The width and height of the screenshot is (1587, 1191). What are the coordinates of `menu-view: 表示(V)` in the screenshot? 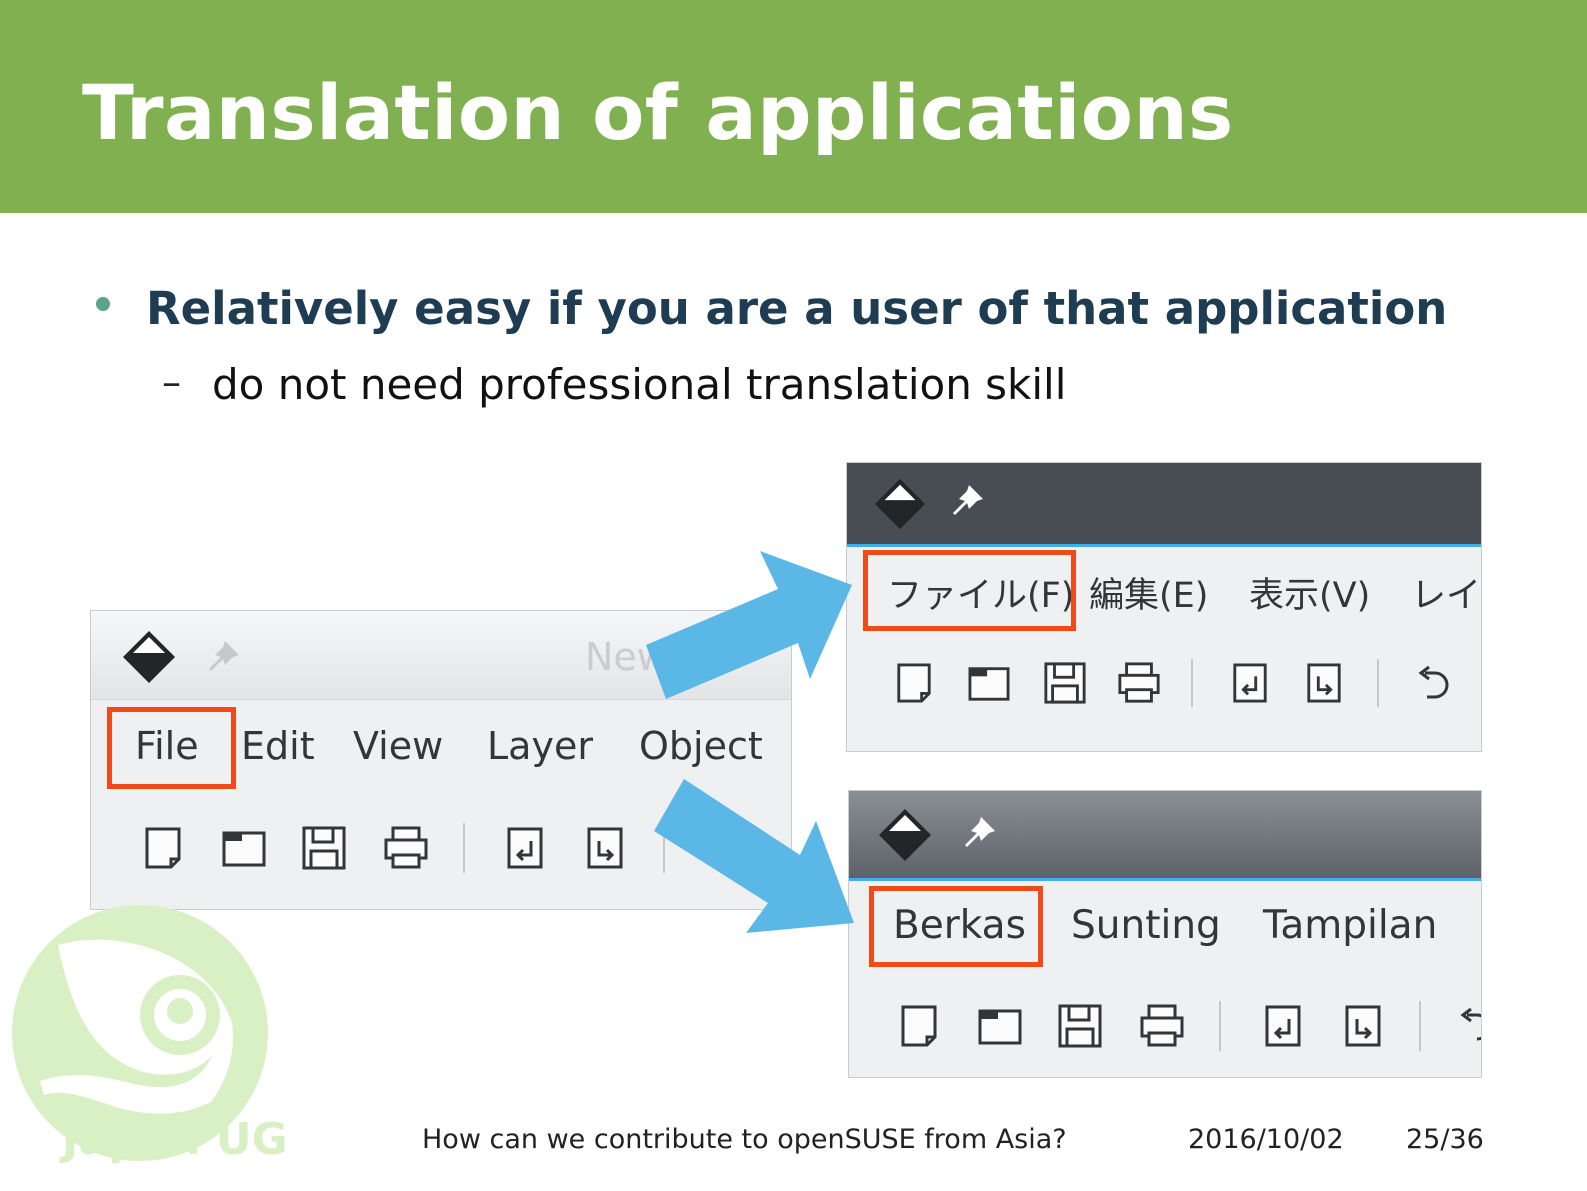 It's located at (1309, 592).